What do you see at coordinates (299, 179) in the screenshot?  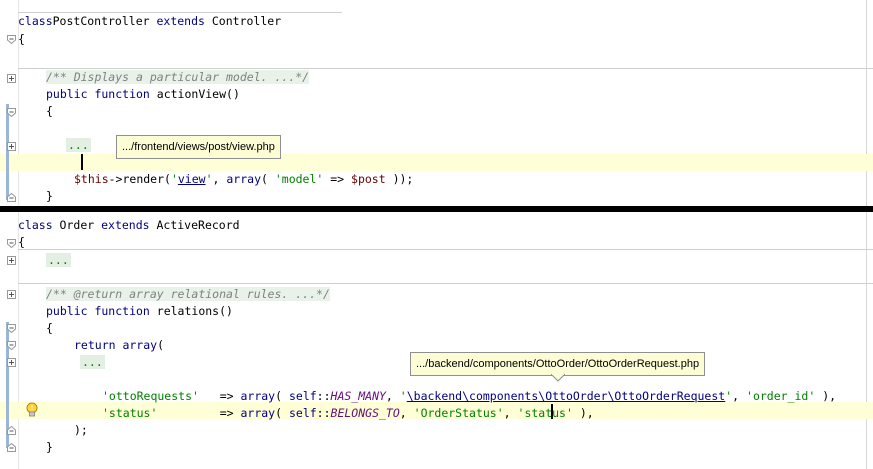 I see `code-token: 'model'` at bounding box center [299, 179].